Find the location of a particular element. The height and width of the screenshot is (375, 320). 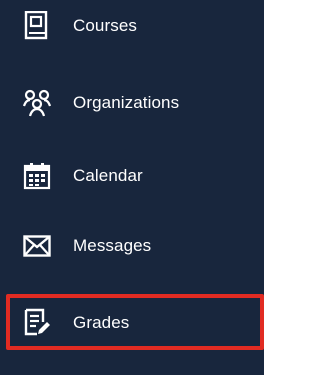

sidebar-item-messages: Messages is located at coordinates (132, 246).